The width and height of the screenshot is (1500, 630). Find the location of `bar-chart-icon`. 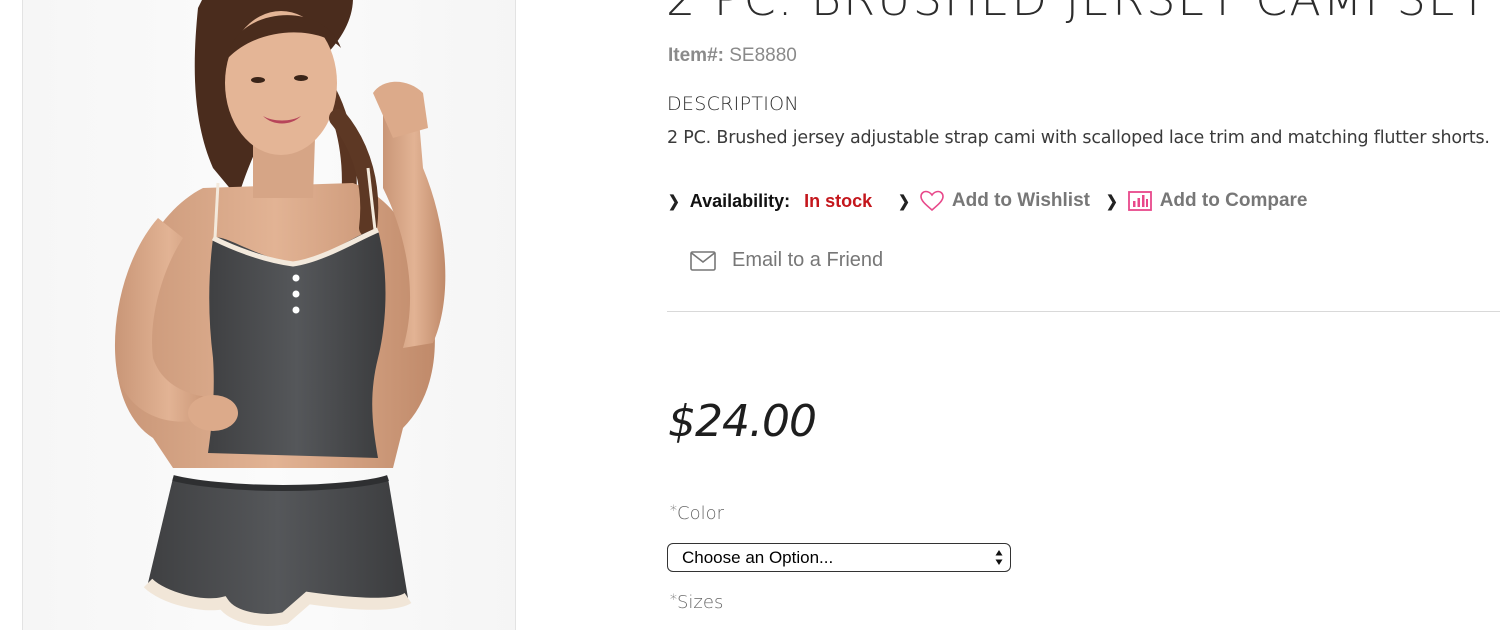

bar-chart-icon is located at coordinates (1139, 201).